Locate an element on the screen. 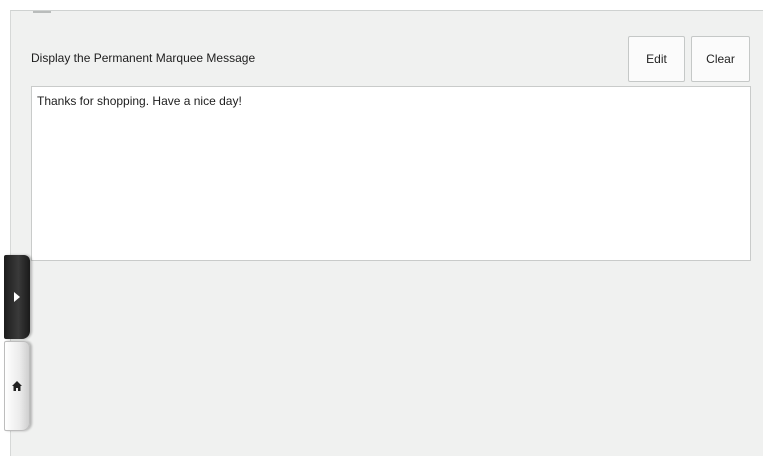 This screenshot has height=456, width=763. clear-button: Clear is located at coordinates (720, 59).